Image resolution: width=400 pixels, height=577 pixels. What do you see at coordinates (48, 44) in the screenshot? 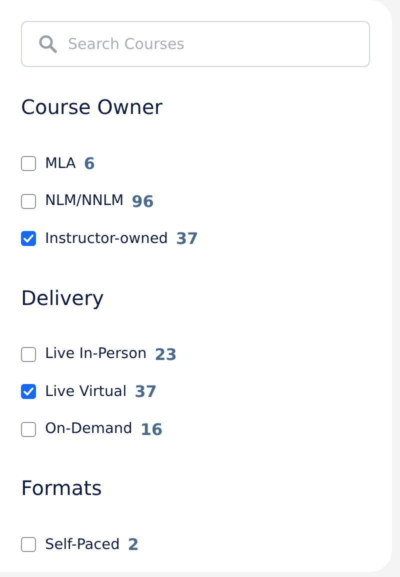
I see `search-icon` at bounding box center [48, 44].